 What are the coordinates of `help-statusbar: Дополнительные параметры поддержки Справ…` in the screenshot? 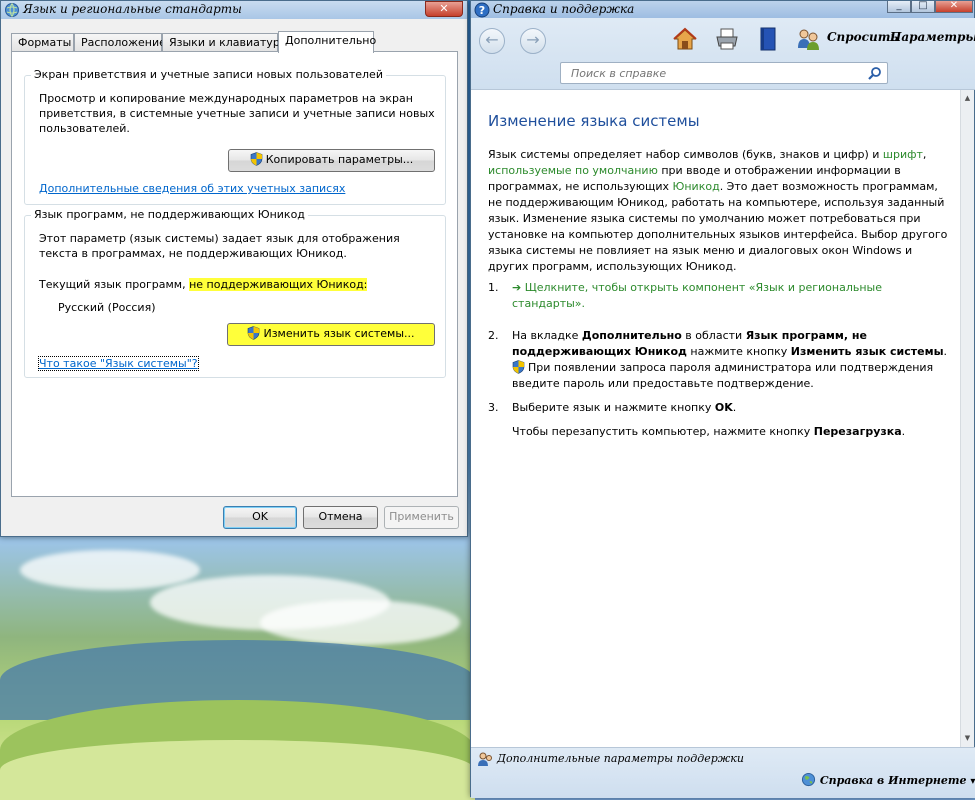 It's located at (723, 772).